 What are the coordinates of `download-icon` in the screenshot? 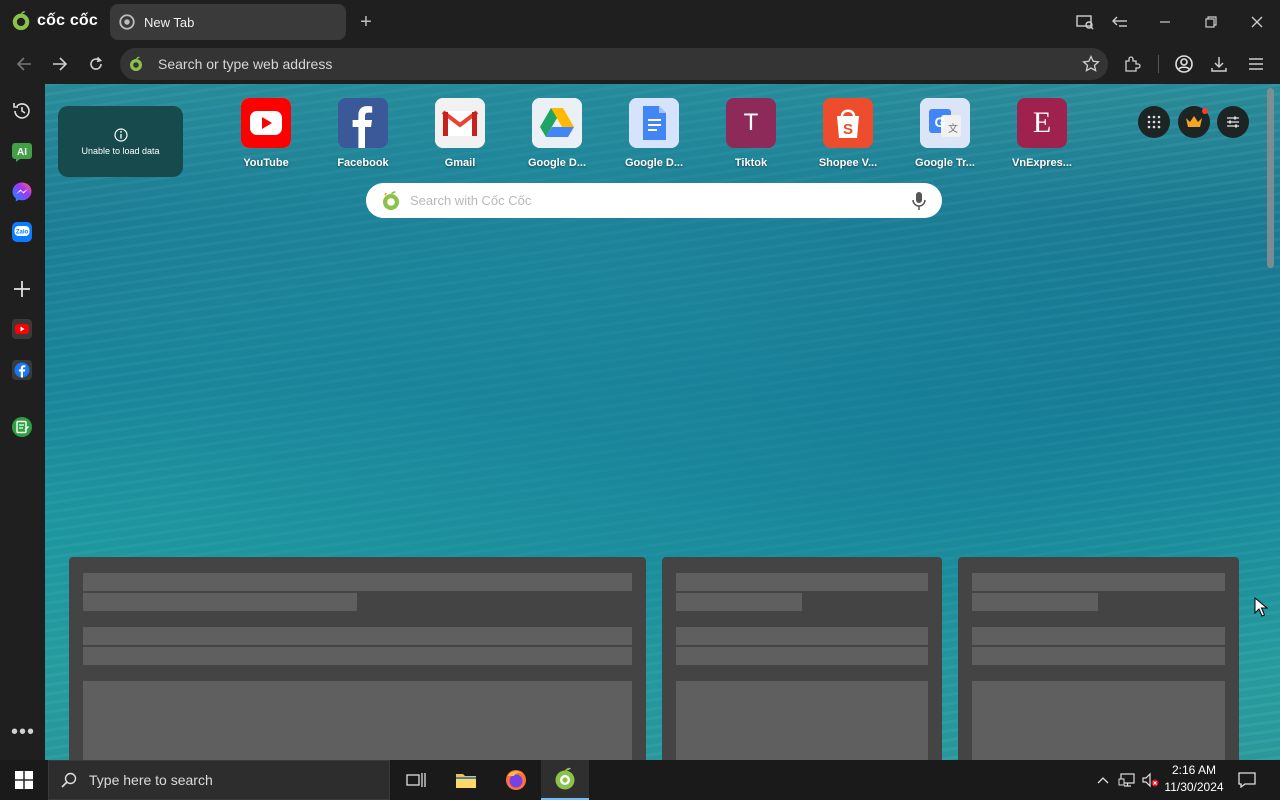 It's located at (1219, 64).